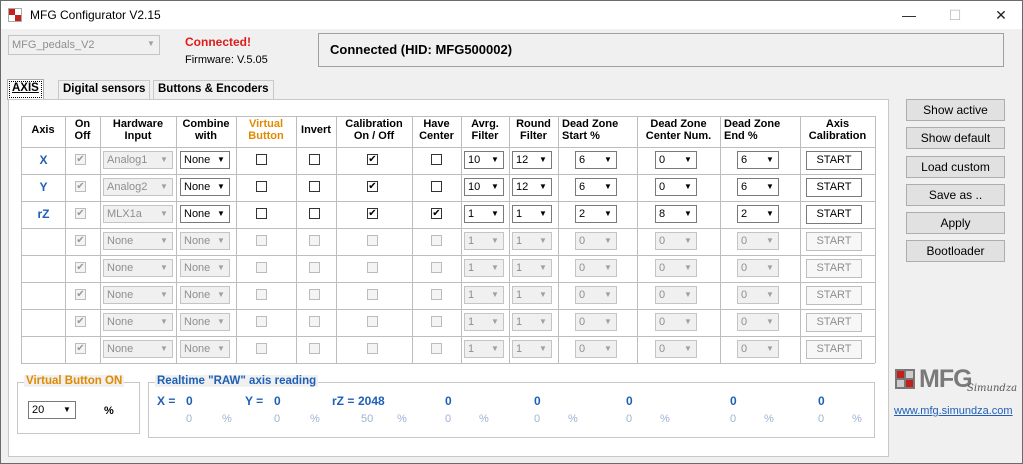 The image size is (1023, 464). I want to click on hardware-input-select: MLX1a ▼, so click(138, 214).